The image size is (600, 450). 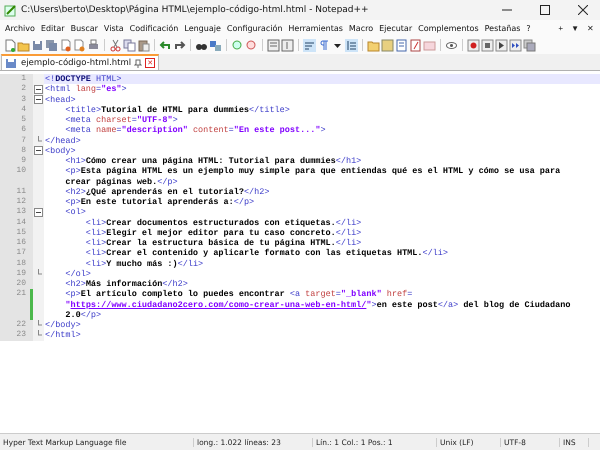 What do you see at coordinates (309, 45) in the screenshot?
I see `word-wrap-icon` at bounding box center [309, 45].